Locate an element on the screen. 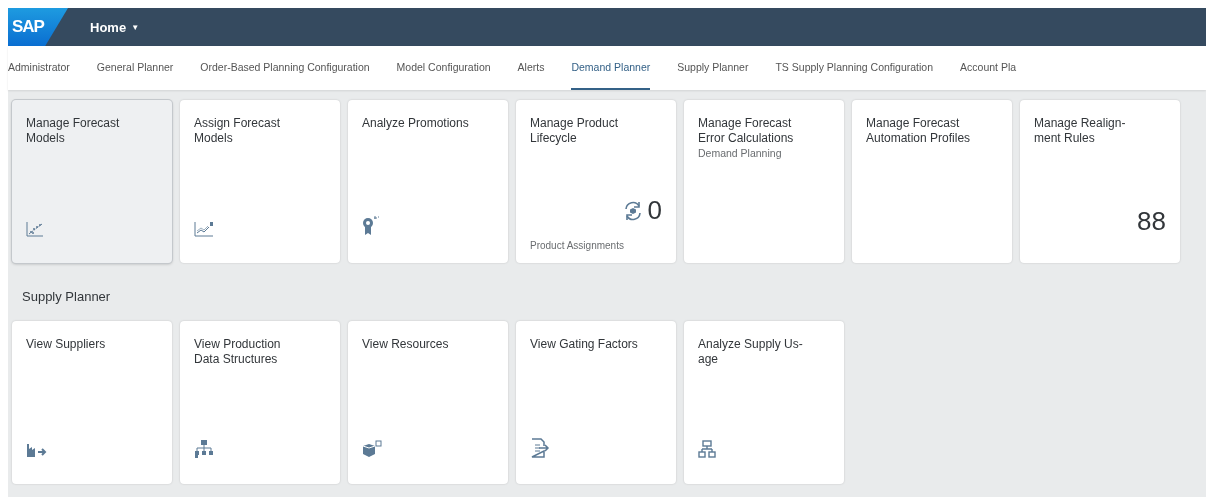 Image resolution: width=1206 pixels, height=497 pixels. tile-title: View Gating Factors is located at coordinates (584, 344).